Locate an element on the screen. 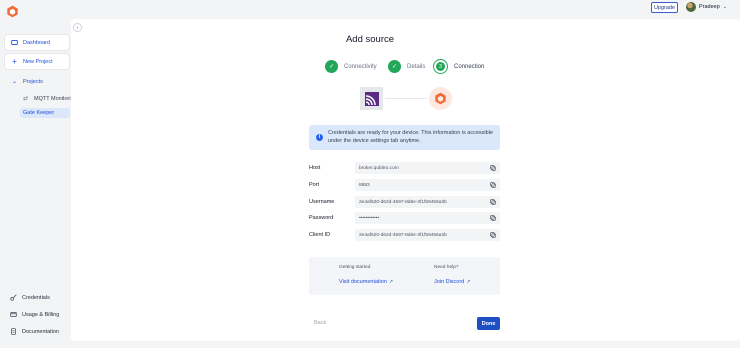 The image size is (740, 348). field-port: Port 8883 is located at coordinates (404, 185).